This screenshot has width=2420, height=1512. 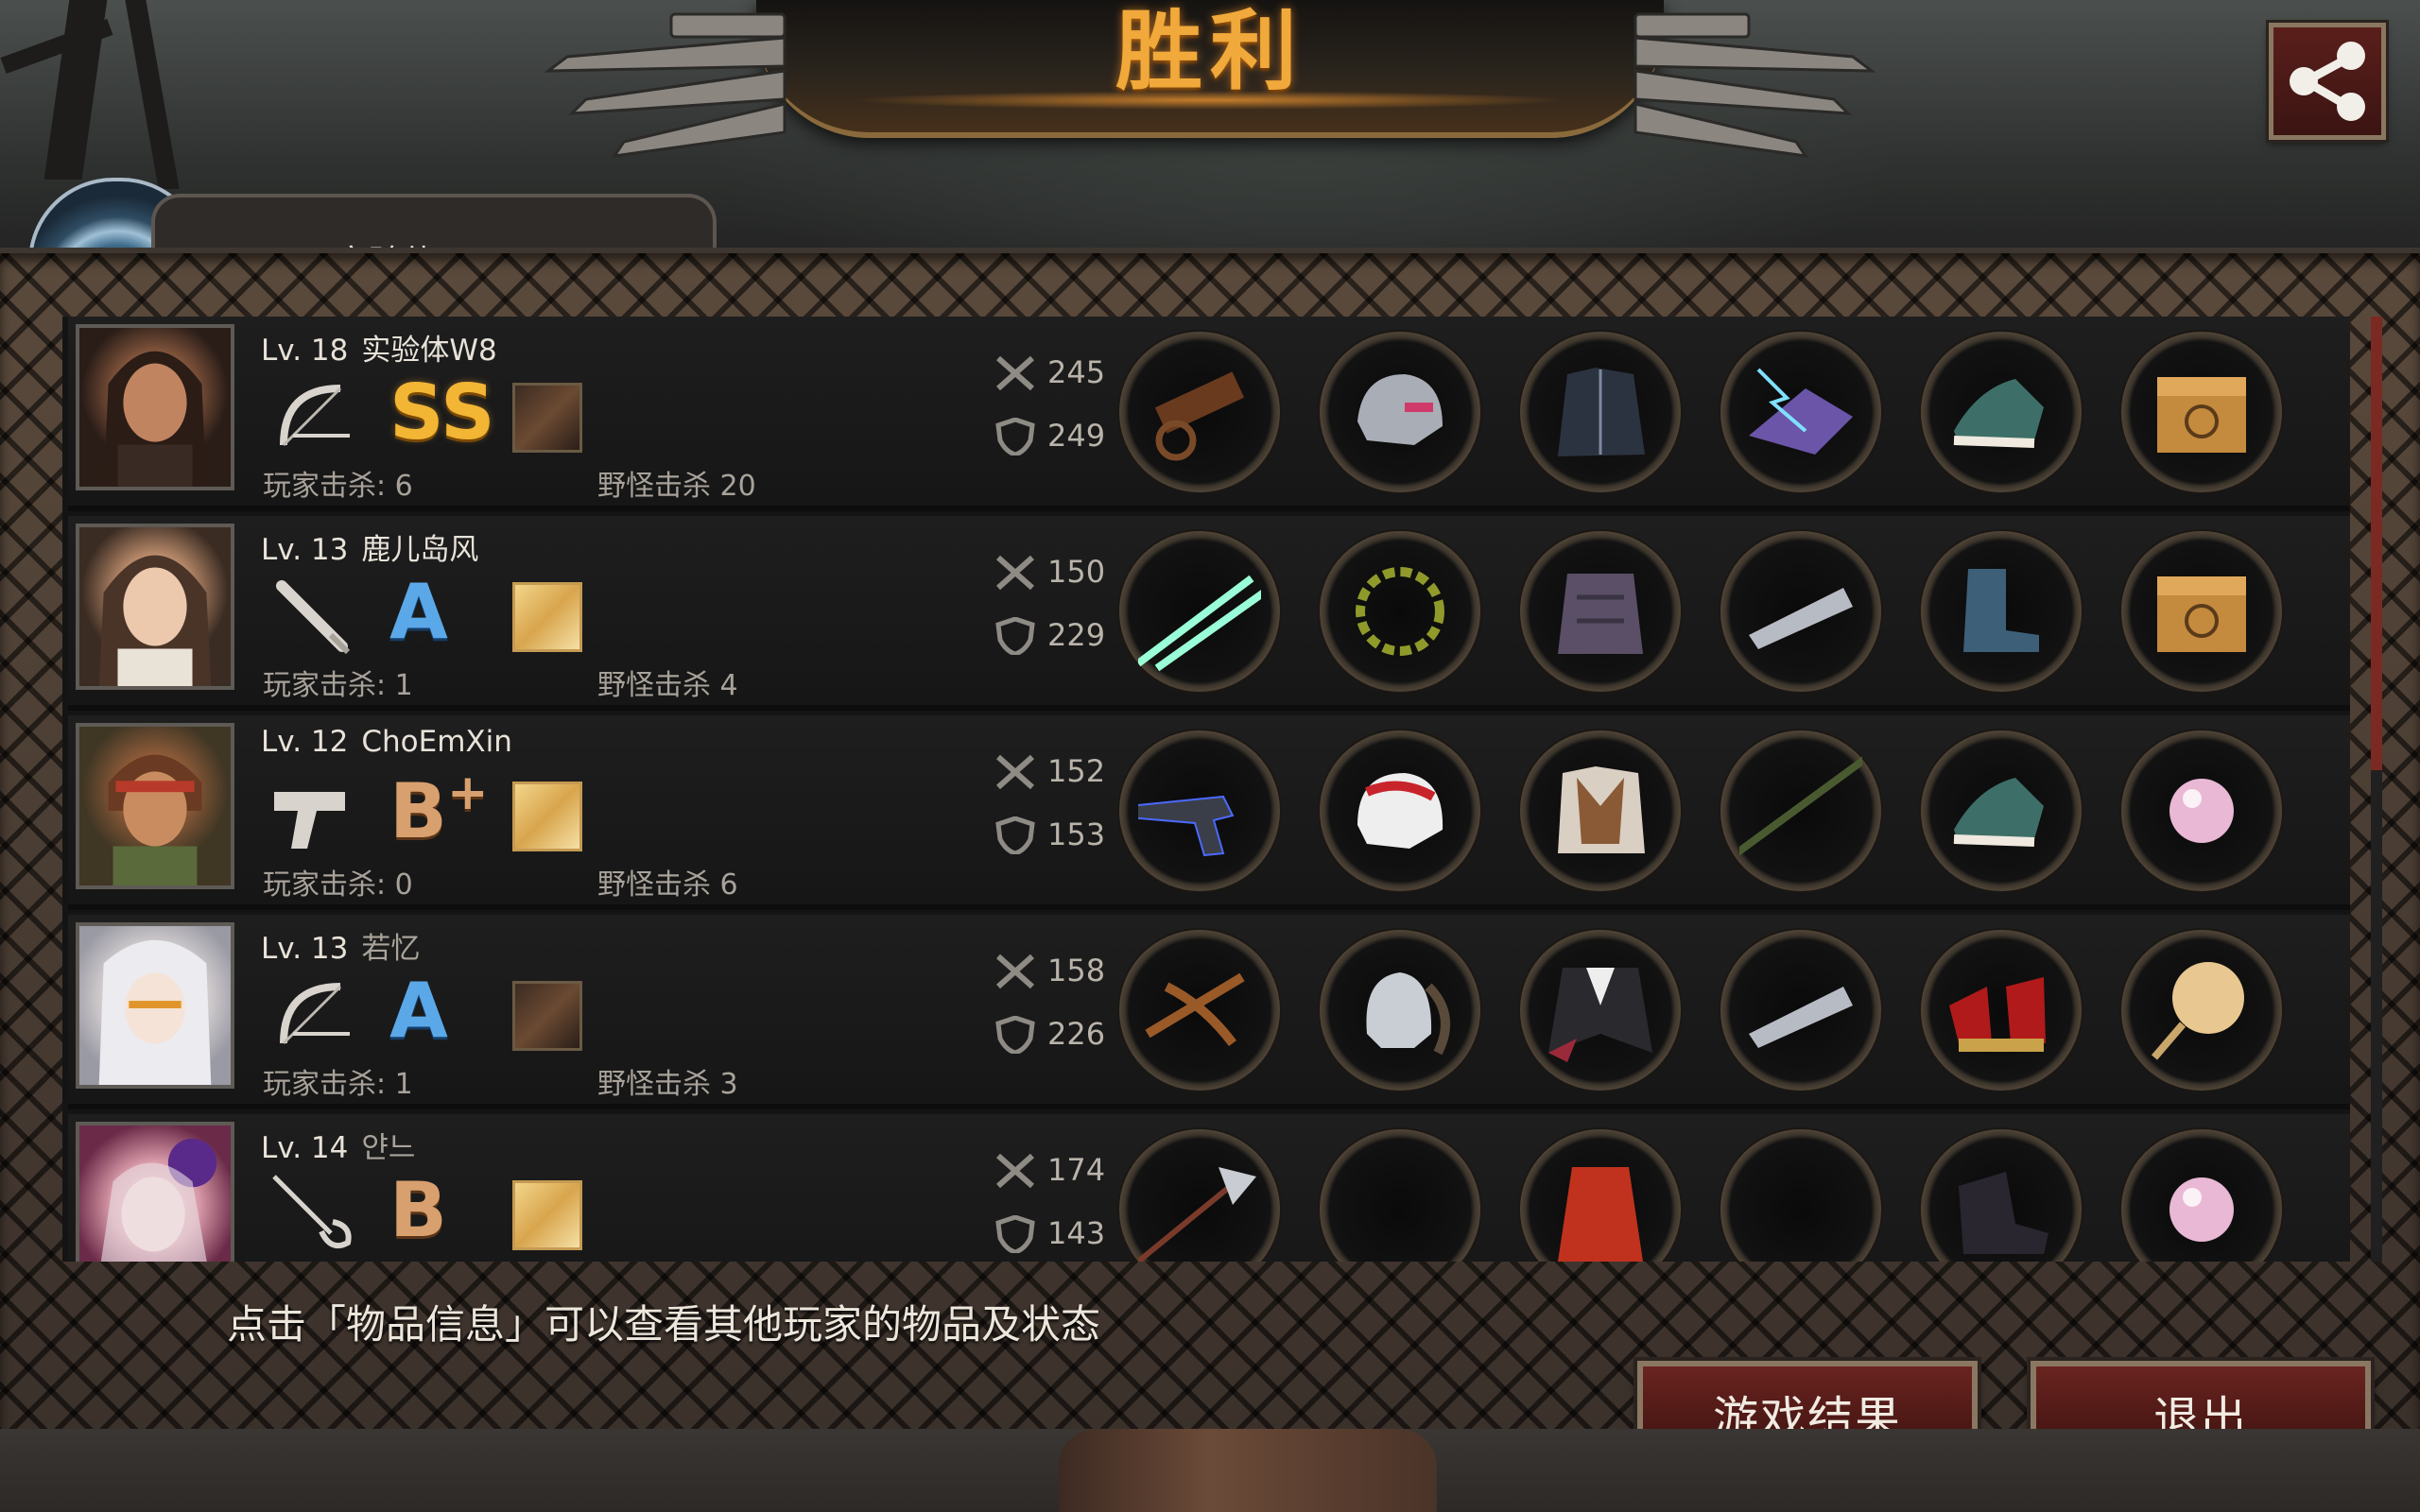 I want to click on player-kills: 玩家击杀: 0, so click(x=338, y=885).